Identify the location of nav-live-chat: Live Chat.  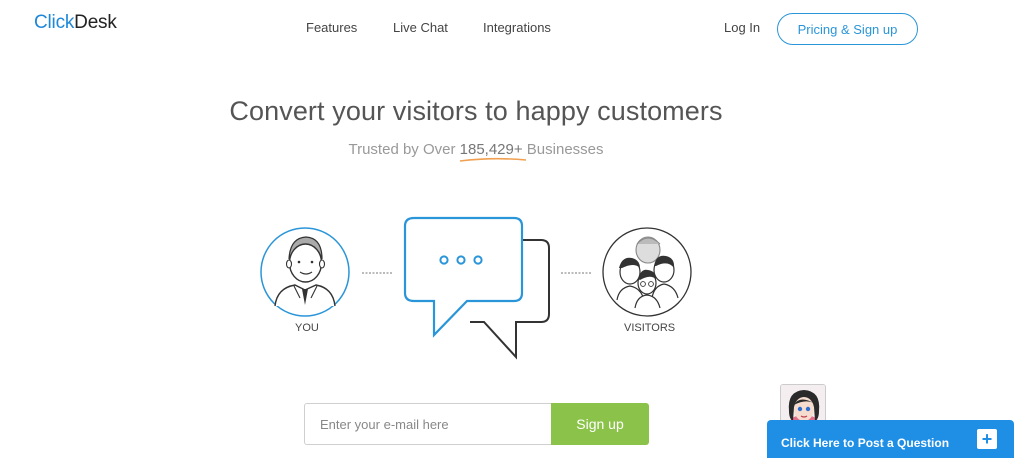
(420, 27).